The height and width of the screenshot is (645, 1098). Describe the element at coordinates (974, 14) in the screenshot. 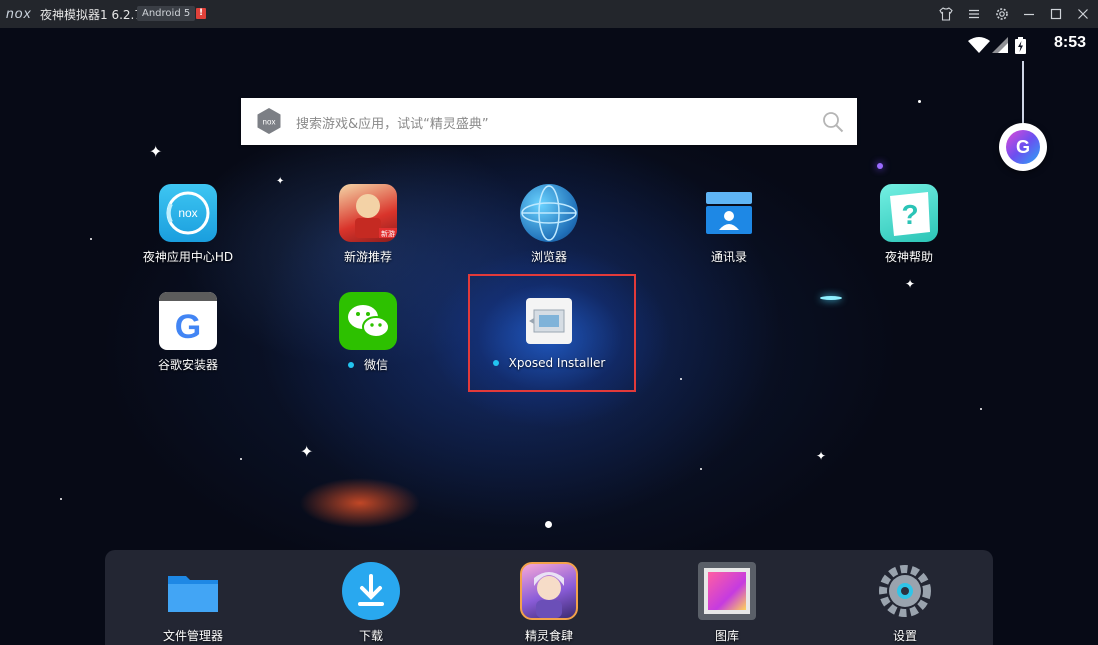

I see `menu-icon` at that location.